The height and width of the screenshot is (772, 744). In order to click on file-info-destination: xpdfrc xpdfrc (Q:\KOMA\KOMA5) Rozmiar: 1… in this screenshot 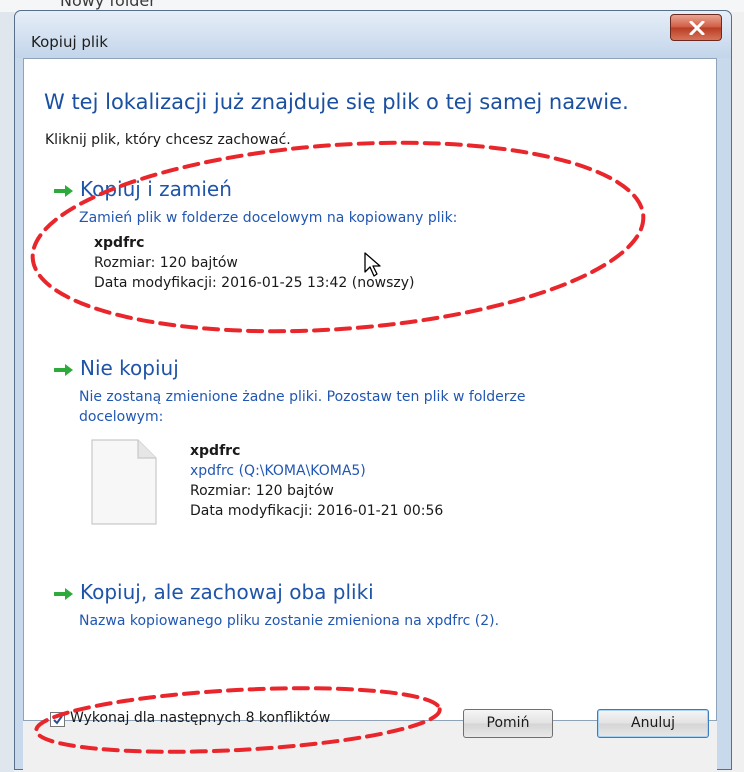, I will do `click(316, 481)`.